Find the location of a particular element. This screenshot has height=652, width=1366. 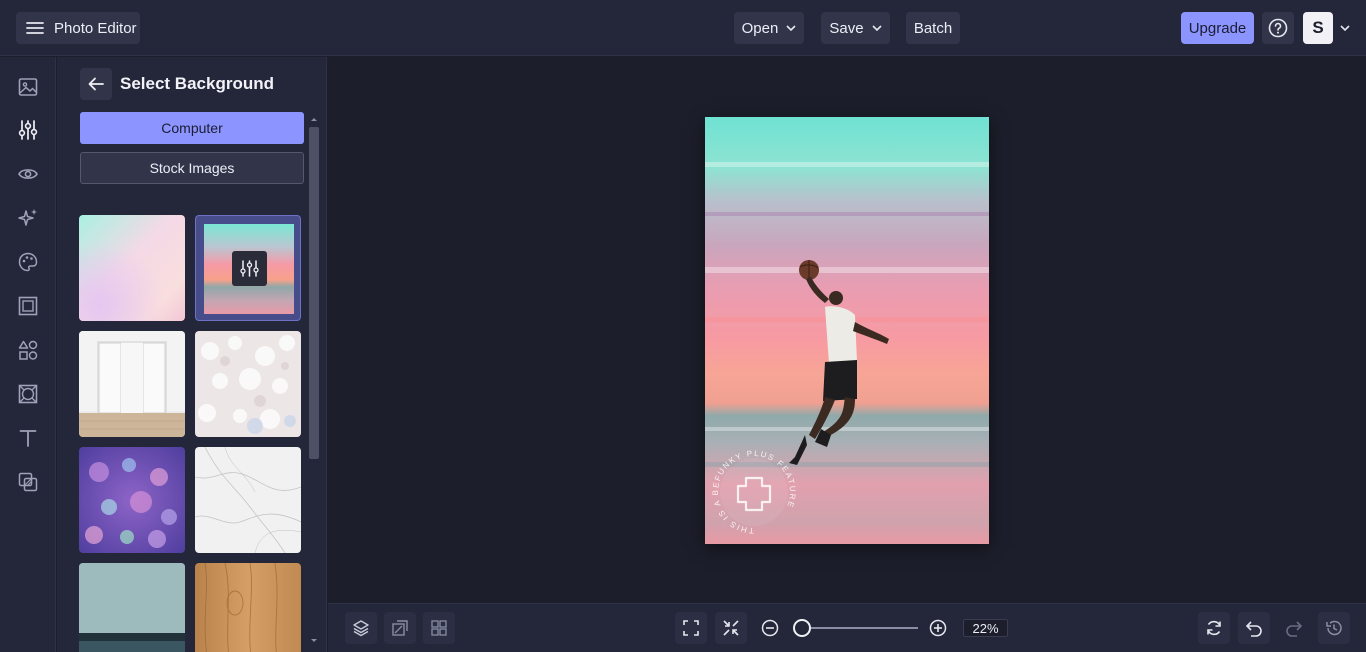

hamburger-icon is located at coordinates (35, 28).